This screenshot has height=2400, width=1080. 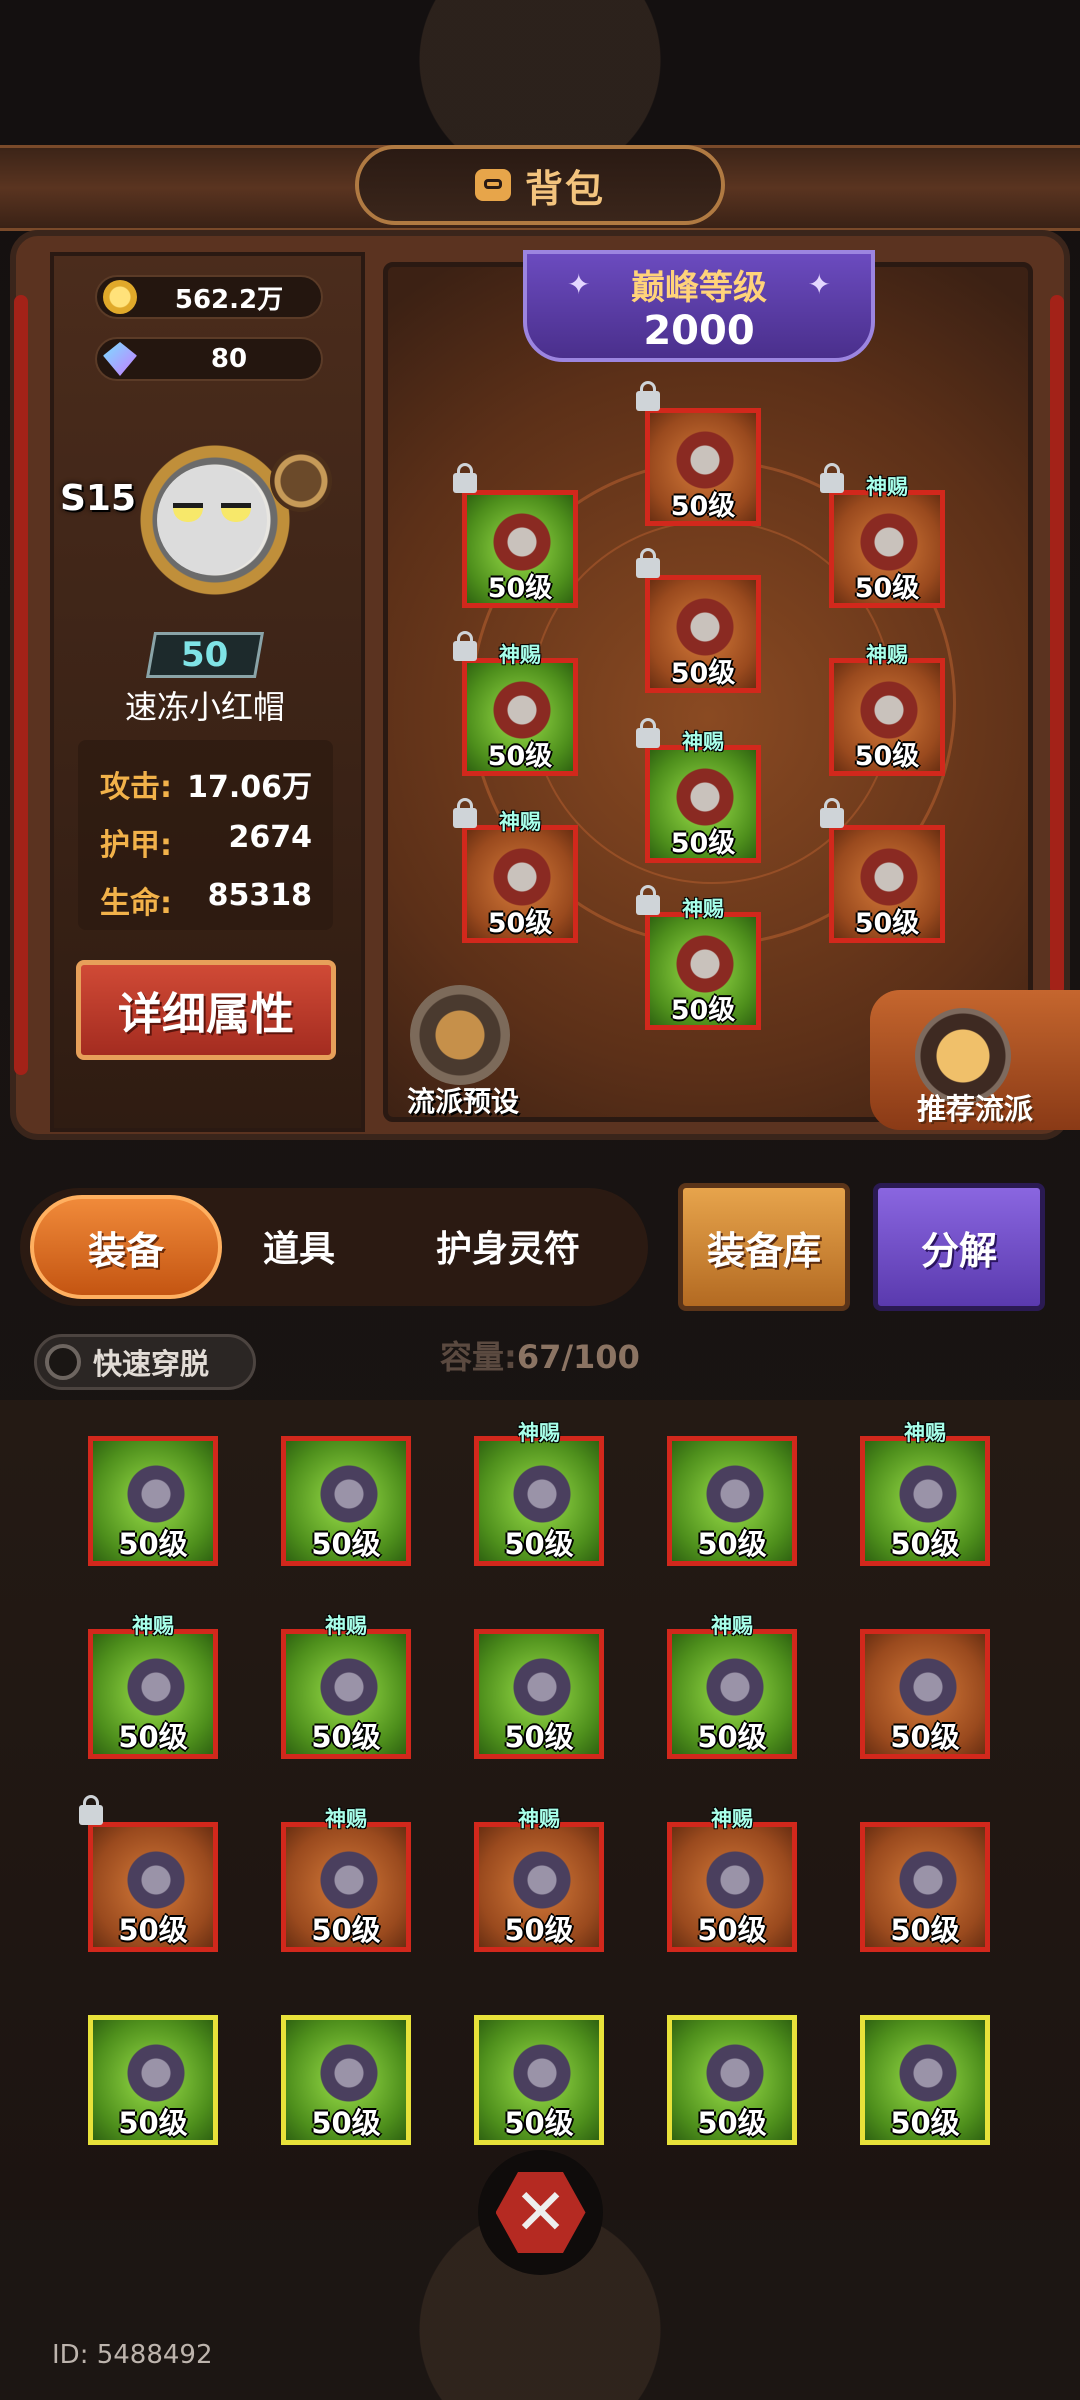 What do you see at coordinates (764, 1247) in the screenshot?
I see `equipment-vault-button: 装备库` at bounding box center [764, 1247].